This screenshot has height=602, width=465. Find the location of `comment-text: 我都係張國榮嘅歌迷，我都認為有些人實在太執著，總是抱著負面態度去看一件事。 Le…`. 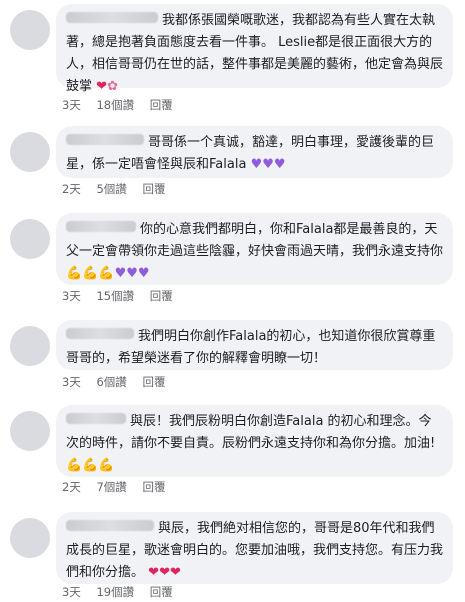

comment-text: 我都係張國榮嘅歌迷，我都認為有些人實在太執著，總是抱著負面態度去看一件事。 Le… is located at coordinates (254, 54).